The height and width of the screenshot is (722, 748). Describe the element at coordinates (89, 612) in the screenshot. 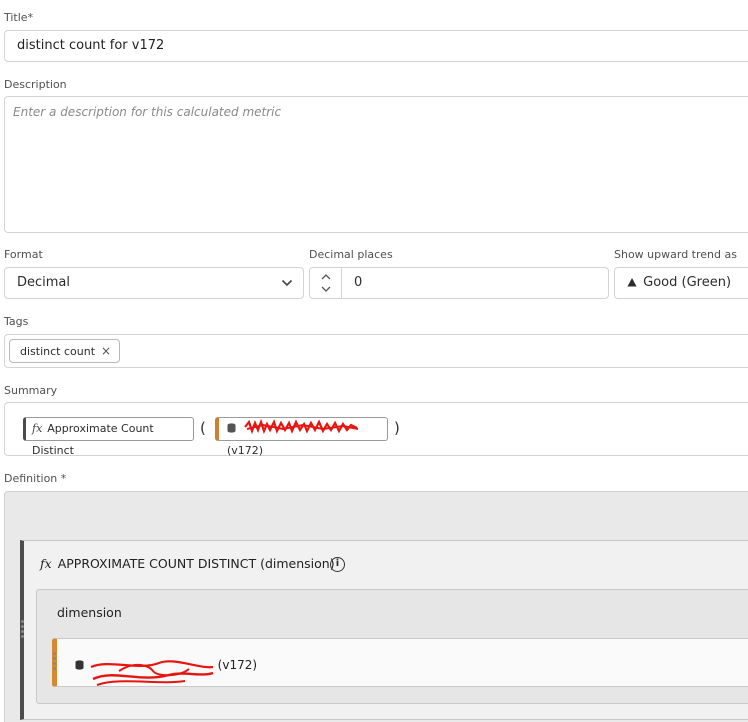

I see `dimension-slot-label: dimension` at that location.